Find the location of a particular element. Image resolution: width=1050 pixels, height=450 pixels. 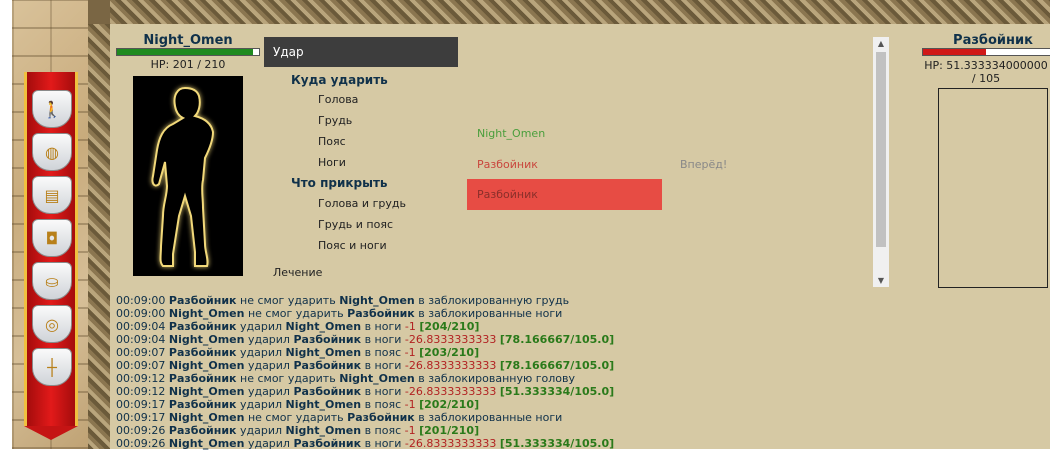

forward-button: Вперёд! is located at coordinates (703, 164).